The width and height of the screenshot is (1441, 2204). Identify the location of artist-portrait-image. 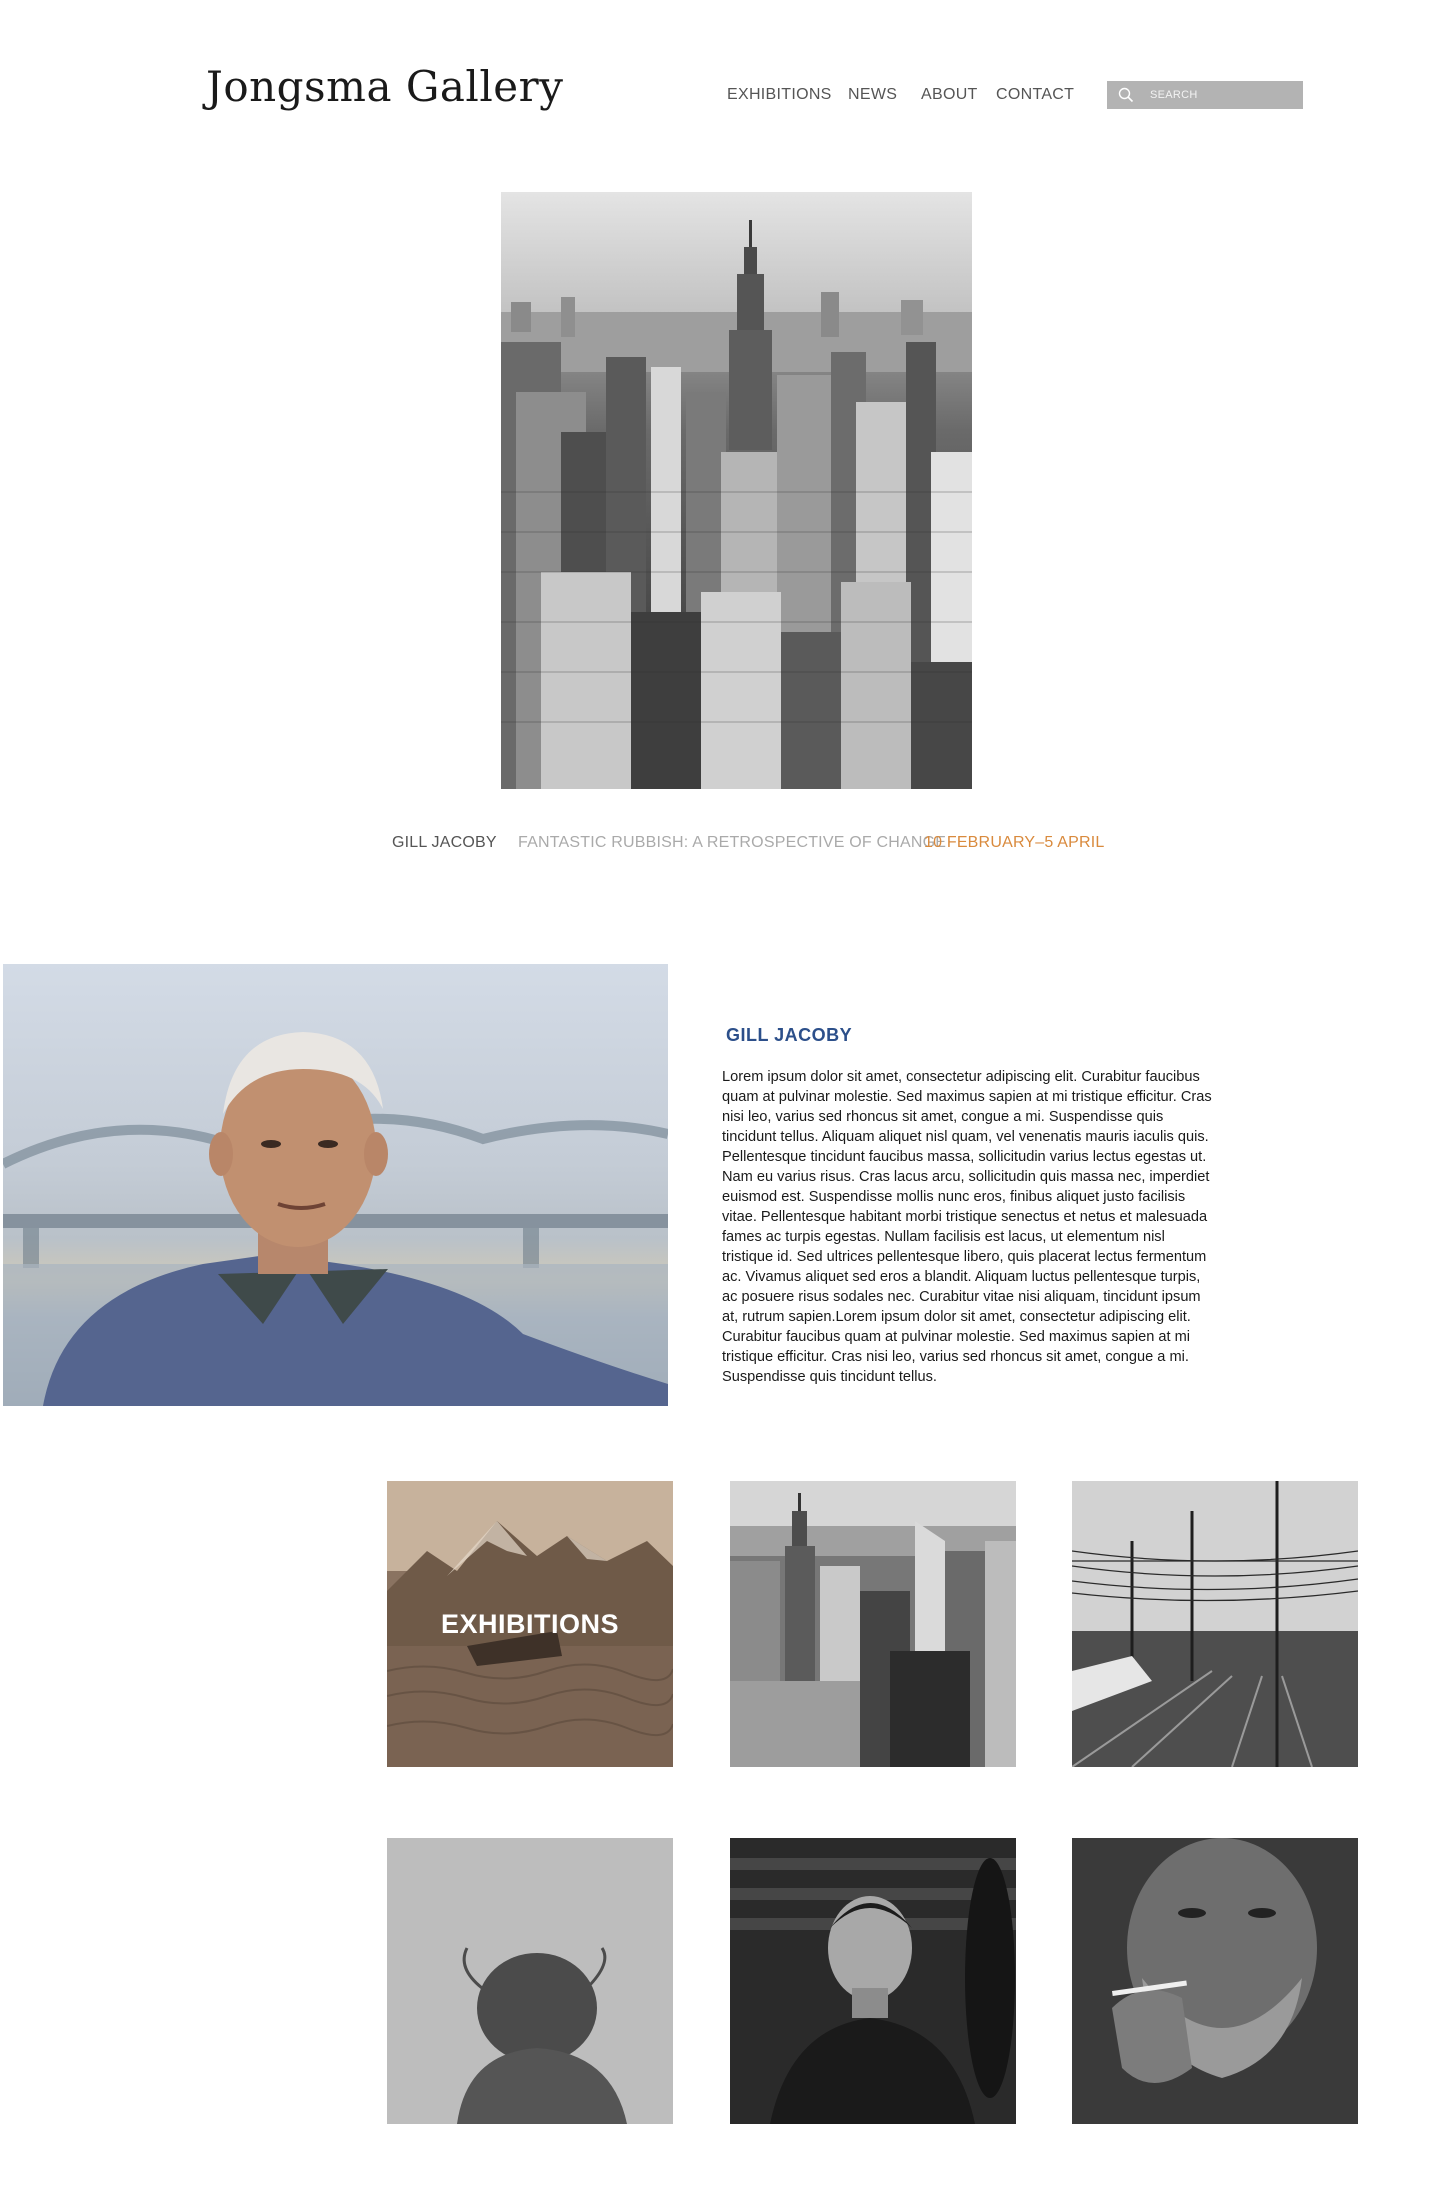
(335, 1185).